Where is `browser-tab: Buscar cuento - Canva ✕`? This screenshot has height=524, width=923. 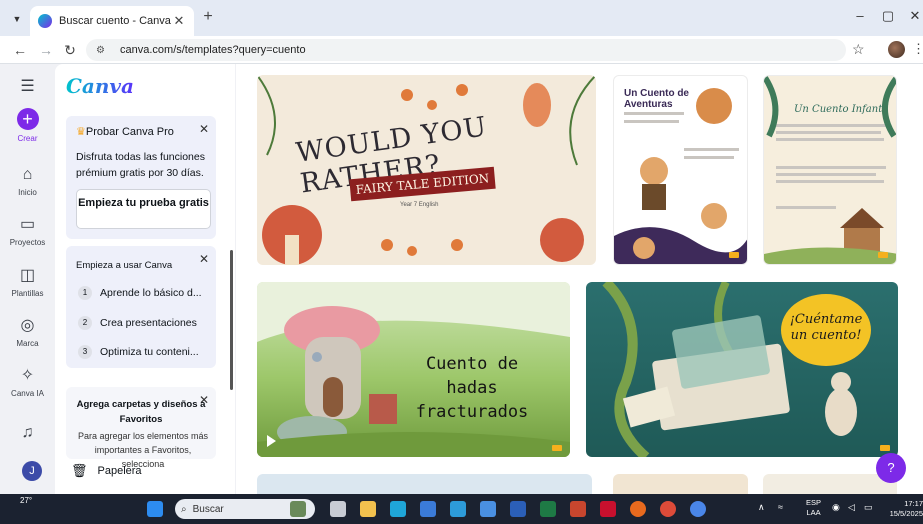 browser-tab: Buscar cuento - Canva ✕ is located at coordinates (112, 21).